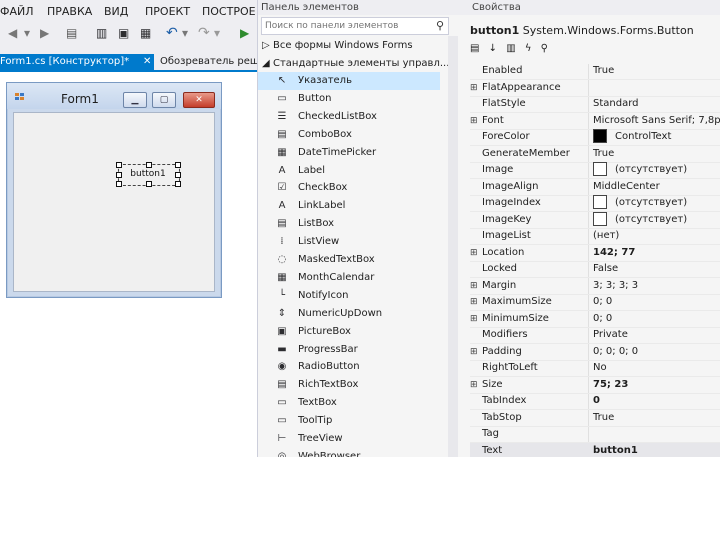  I want to click on toolbox-item: ▤ ListBox, so click(349, 224).